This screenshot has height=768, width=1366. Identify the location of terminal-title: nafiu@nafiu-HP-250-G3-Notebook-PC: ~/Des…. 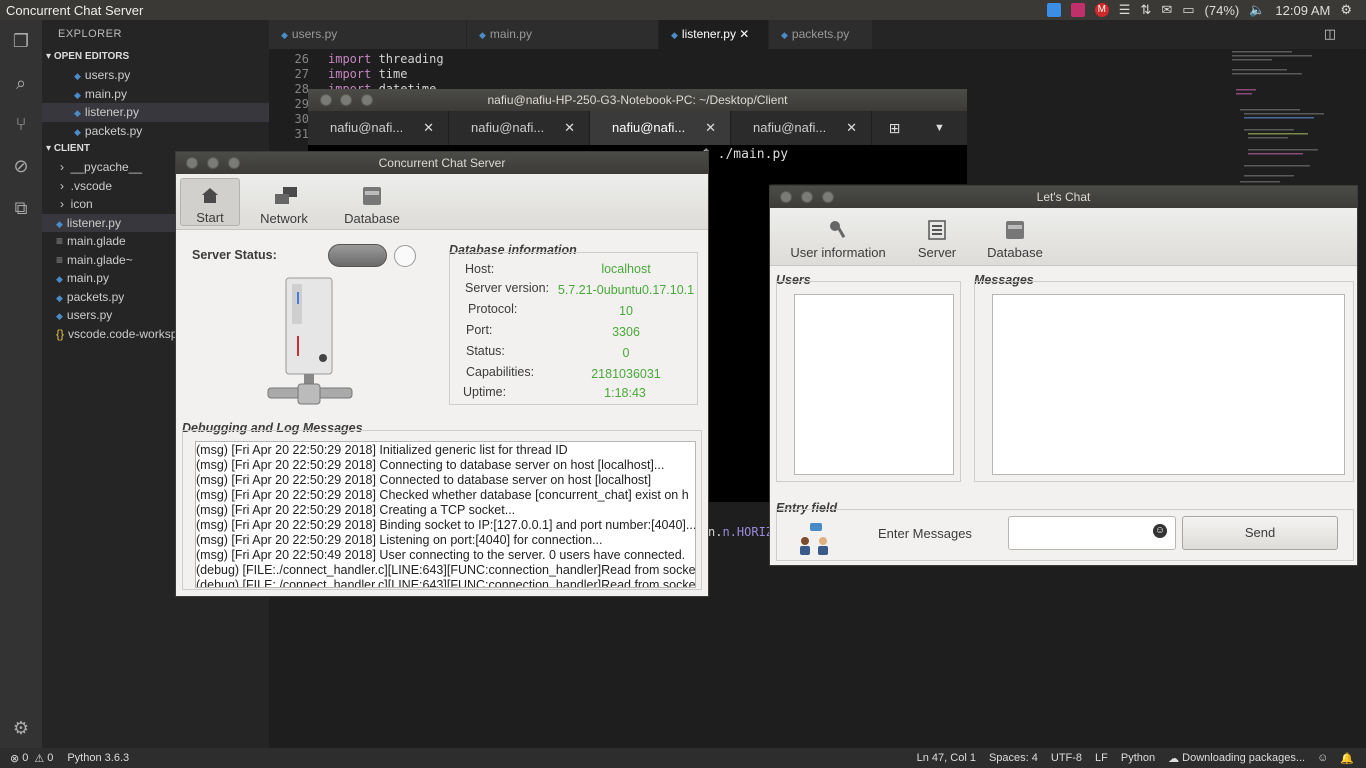
(637, 100).